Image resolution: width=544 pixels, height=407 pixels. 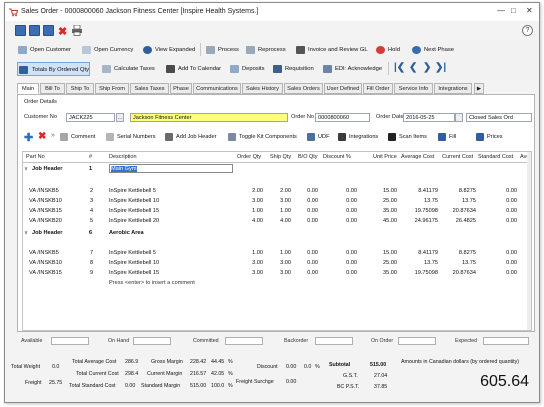 What do you see at coordinates (262, 88) in the screenshot?
I see `tab-sales-history: Sales History` at bounding box center [262, 88].